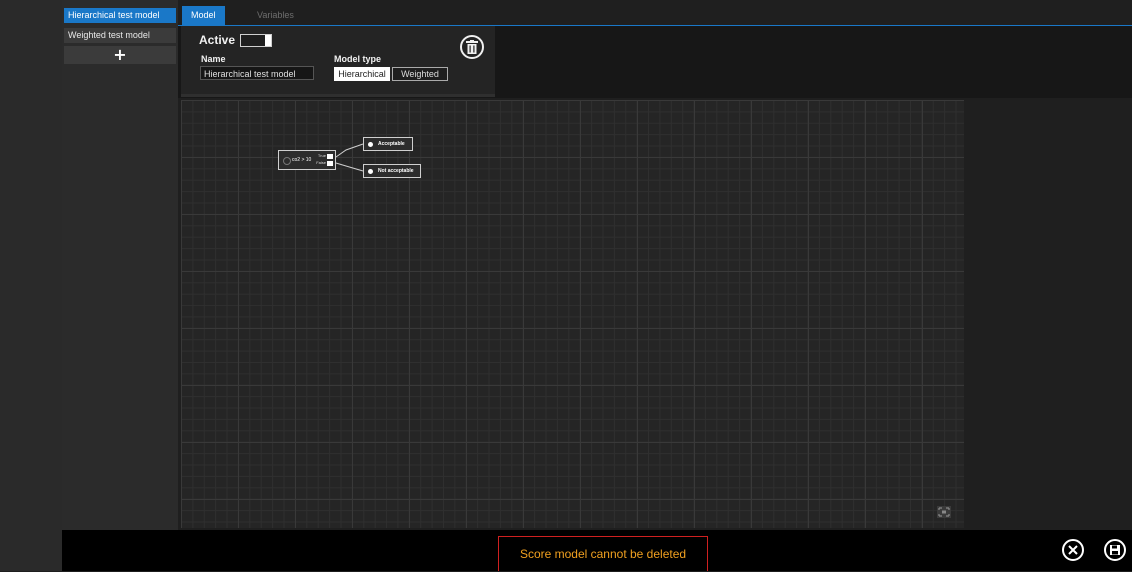 The height and width of the screenshot is (572, 1132). I want to click on delete-model-button, so click(472, 47).